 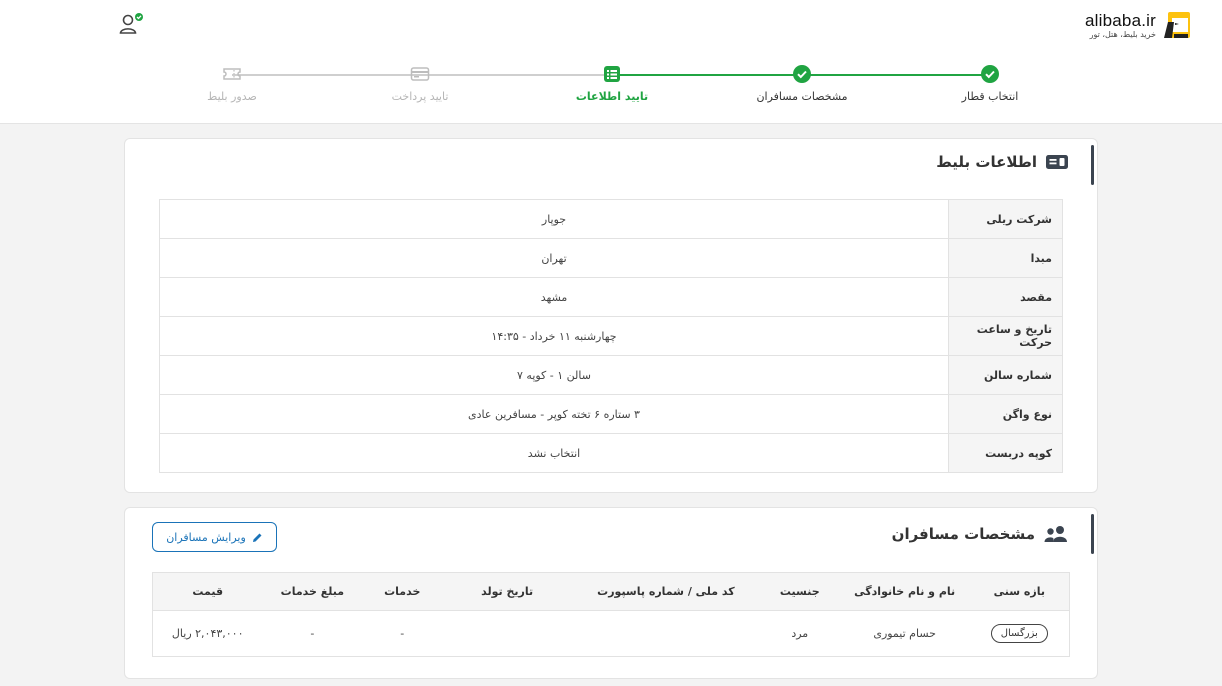 I want to click on passengers-title: مشخصات مسافران, so click(x=980, y=534).